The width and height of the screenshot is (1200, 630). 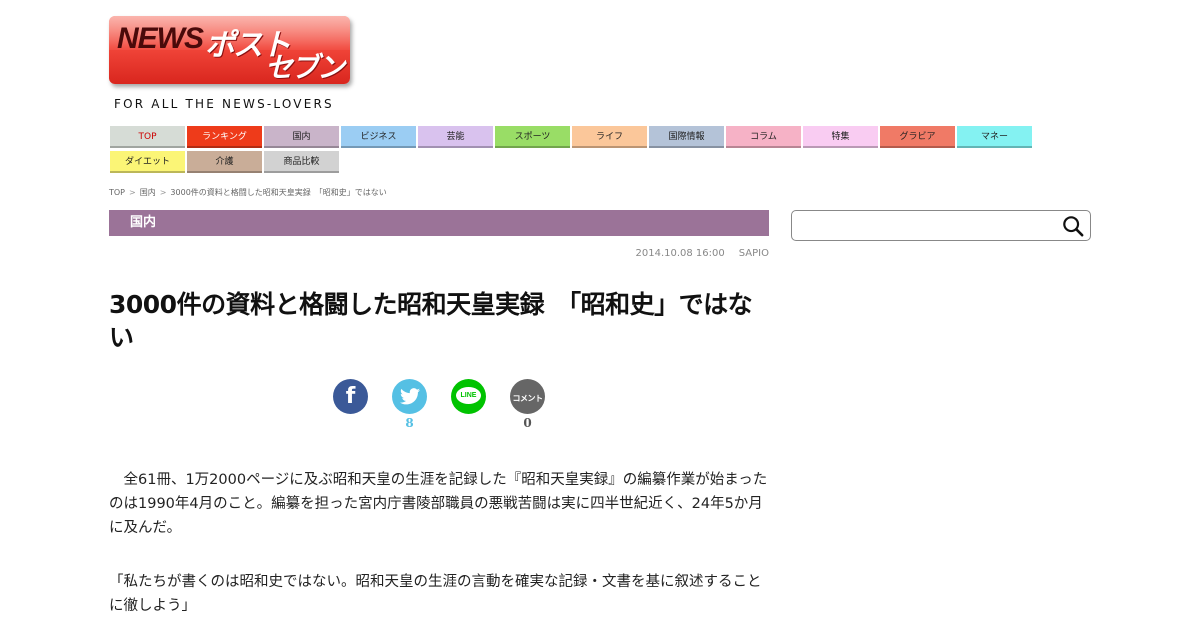 What do you see at coordinates (680, 253) in the screenshot?
I see `article-date: 2014.10.08 16:00` at bounding box center [680, 253].